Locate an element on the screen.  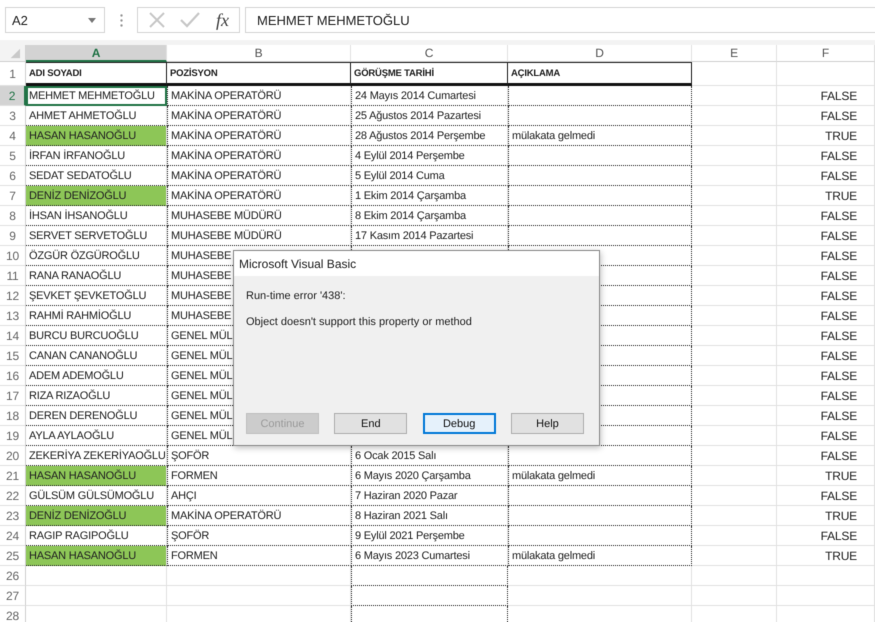
table-cell: 1 Ekim 2014 Çarşamba is located at coordinates (429, 196).